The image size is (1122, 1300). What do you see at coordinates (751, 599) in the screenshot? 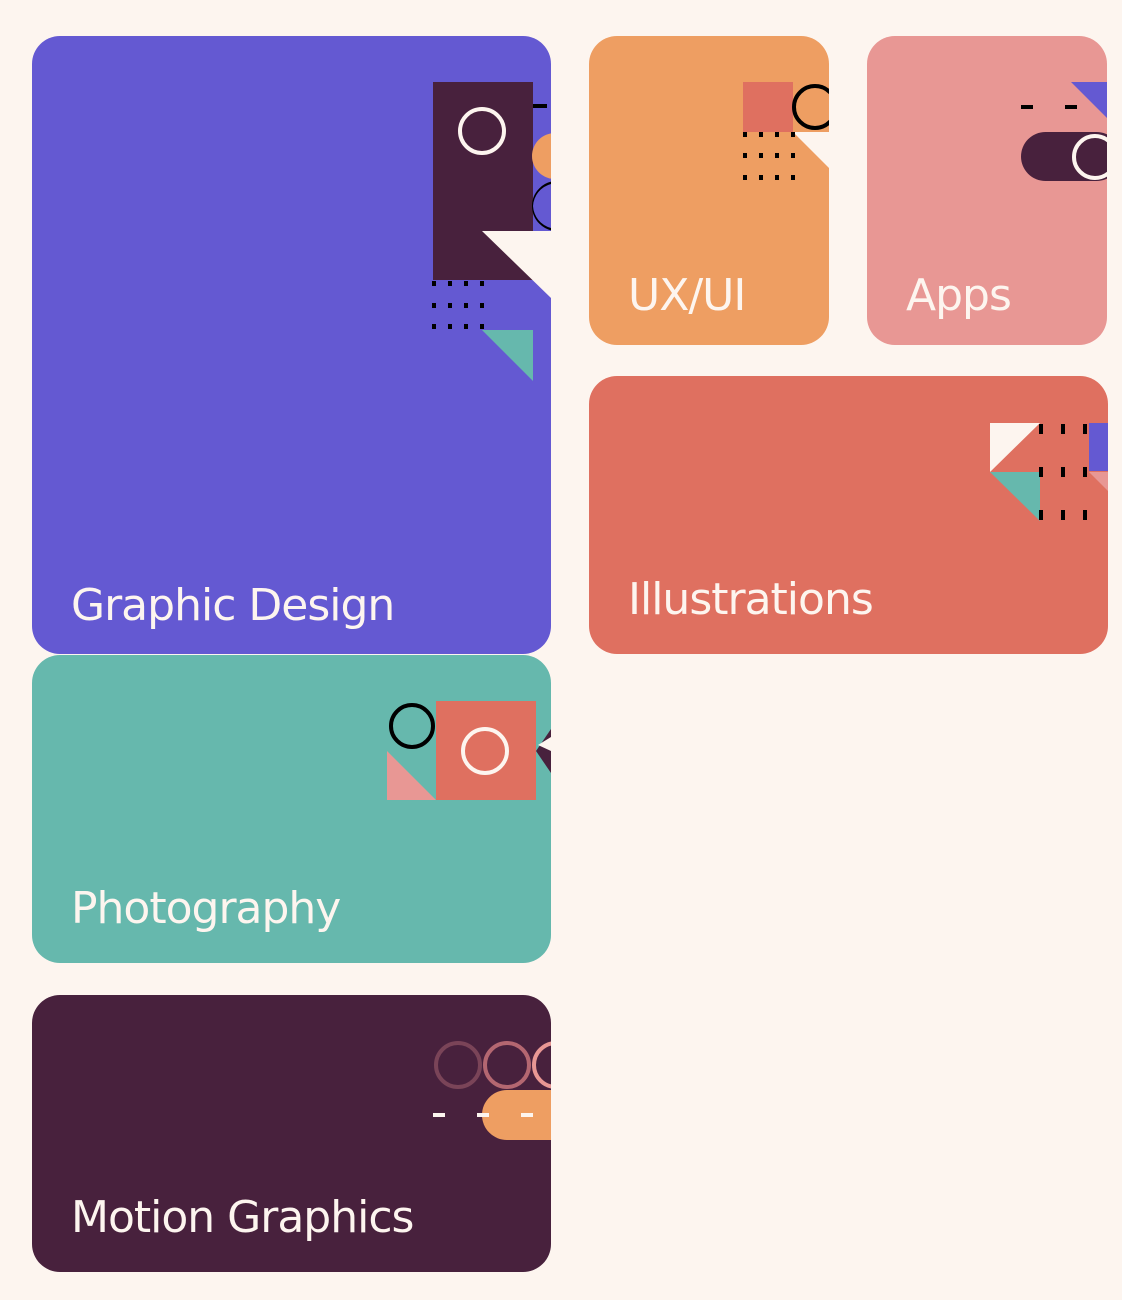
I see `category-label: Illustrations` at bounding box center [751, 599].